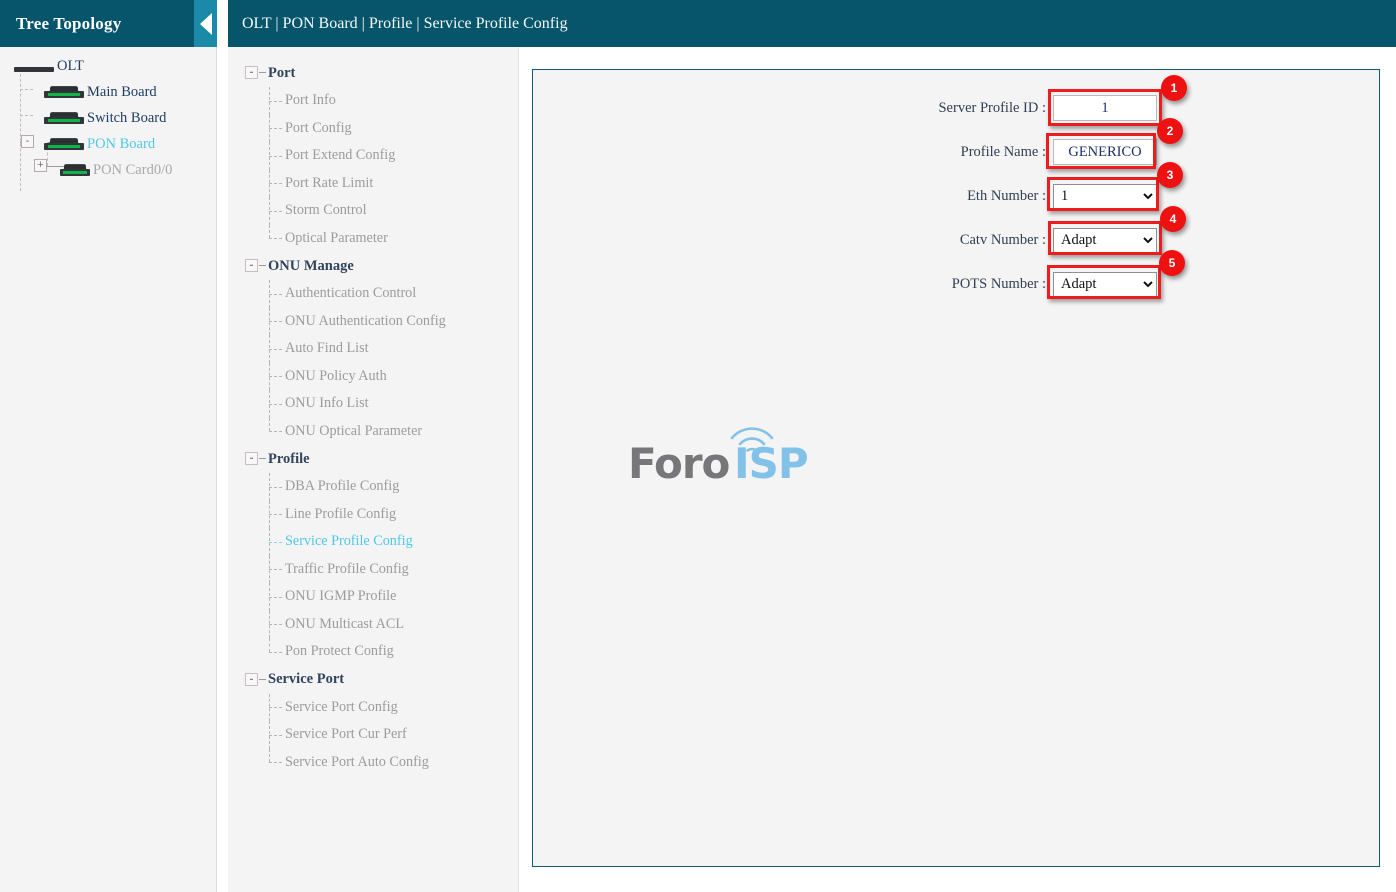  I want to click on menu-item-line-profile-config: Line Profile Config, so click(373, 514).